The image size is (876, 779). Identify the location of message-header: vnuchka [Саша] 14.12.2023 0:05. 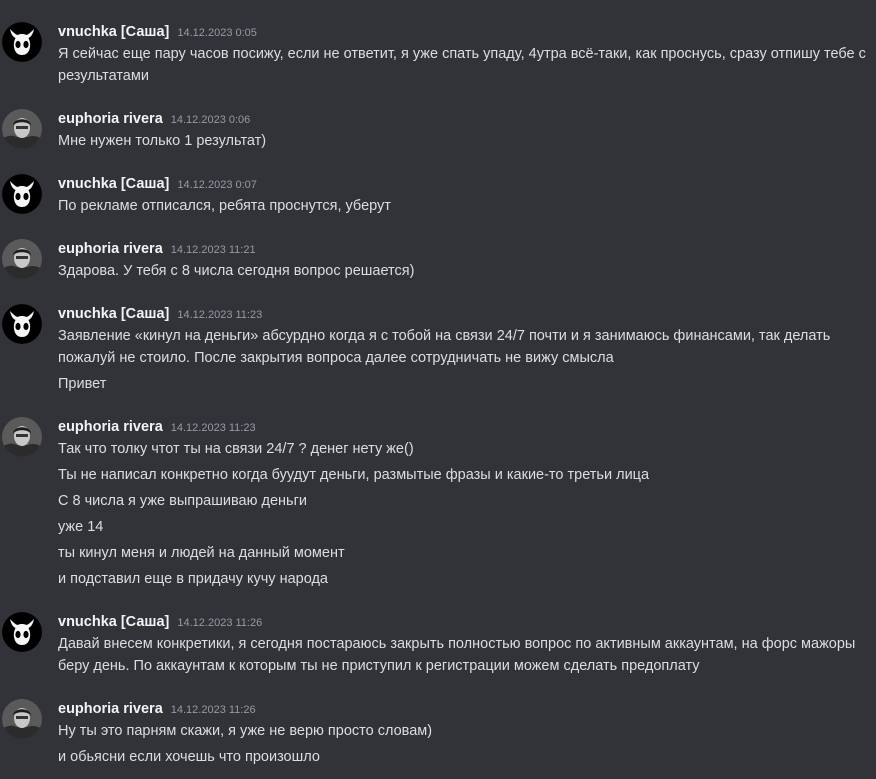
(157, 32).